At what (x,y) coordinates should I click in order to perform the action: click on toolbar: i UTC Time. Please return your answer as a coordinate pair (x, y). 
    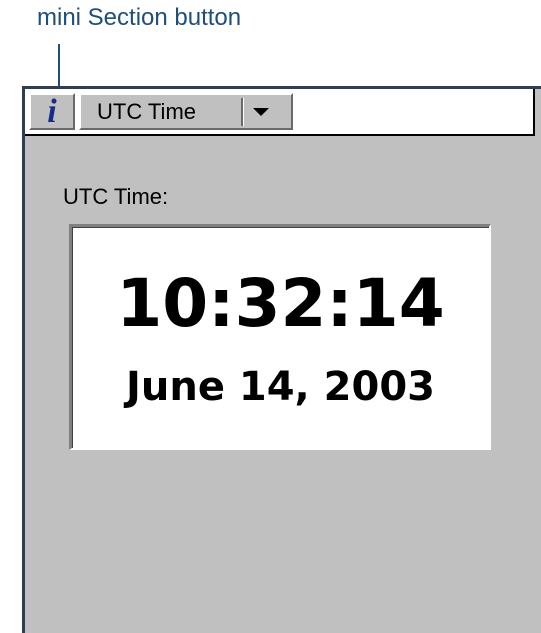
    Looking at the image, I should click on (280, 112).